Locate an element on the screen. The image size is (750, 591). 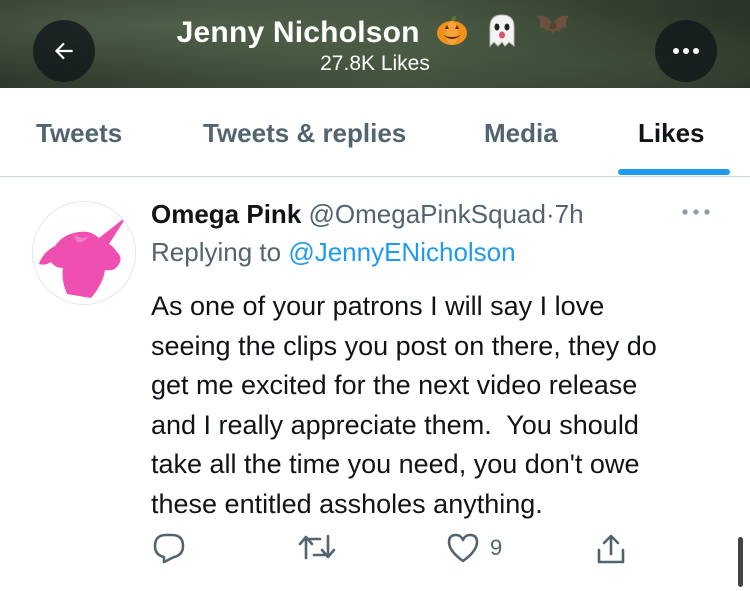
tweet-time: 7h is located at coordinates (569, 214).